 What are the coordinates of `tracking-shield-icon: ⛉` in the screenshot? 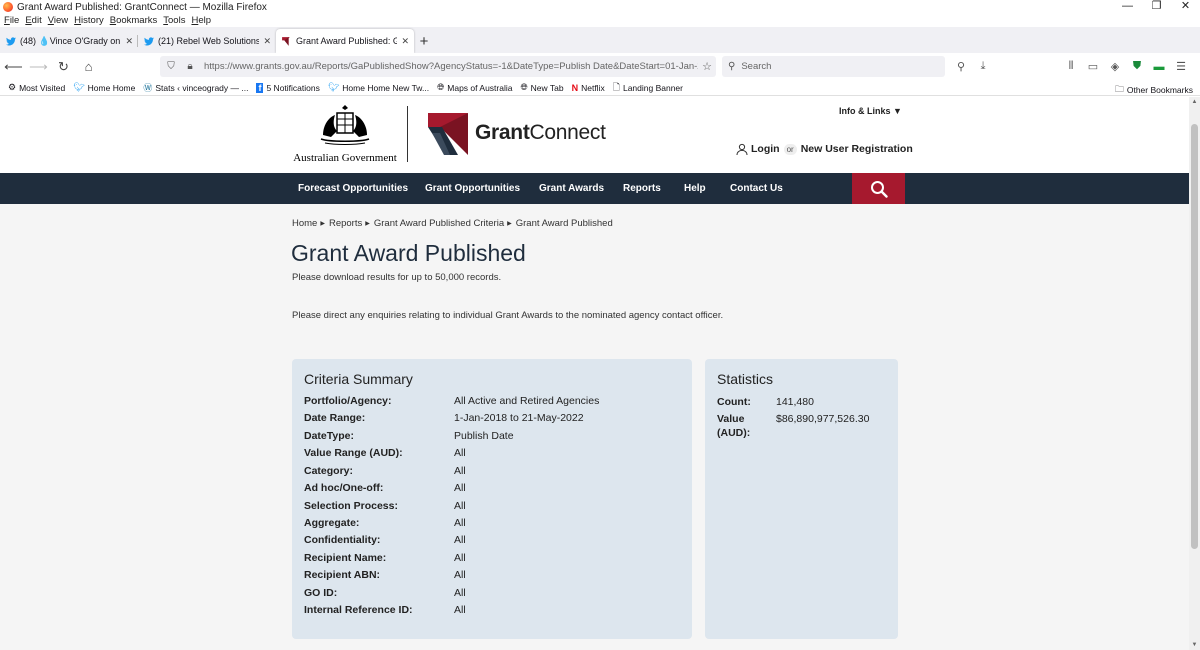 It's located at (171, 66).